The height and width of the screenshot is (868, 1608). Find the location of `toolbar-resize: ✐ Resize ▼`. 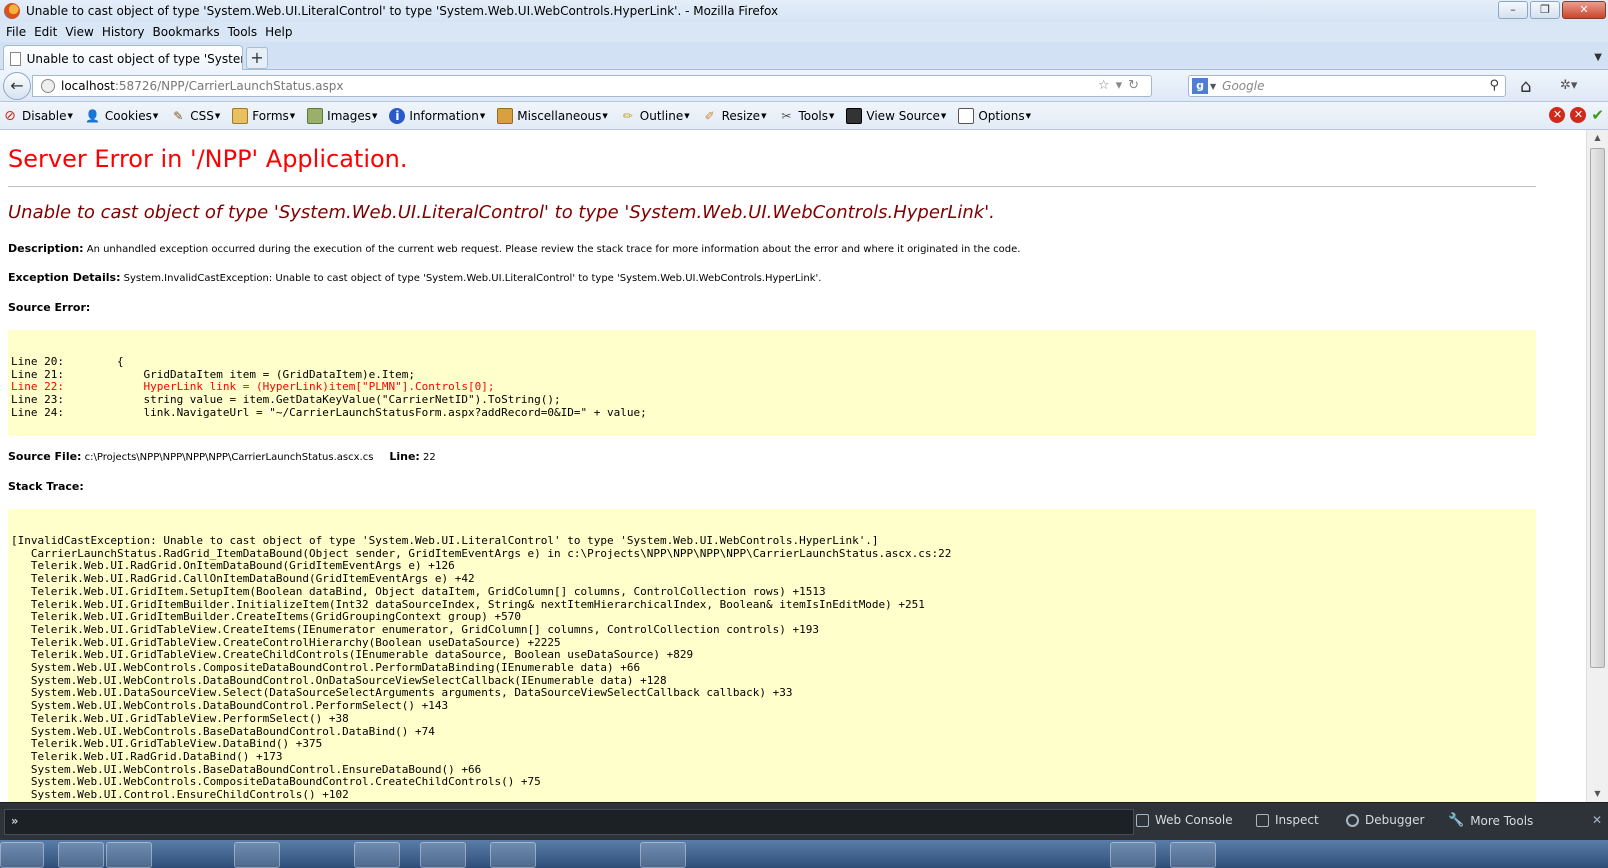

toolbar-resize: ✐ Resize ▼ is located at coordinates (734, 116).